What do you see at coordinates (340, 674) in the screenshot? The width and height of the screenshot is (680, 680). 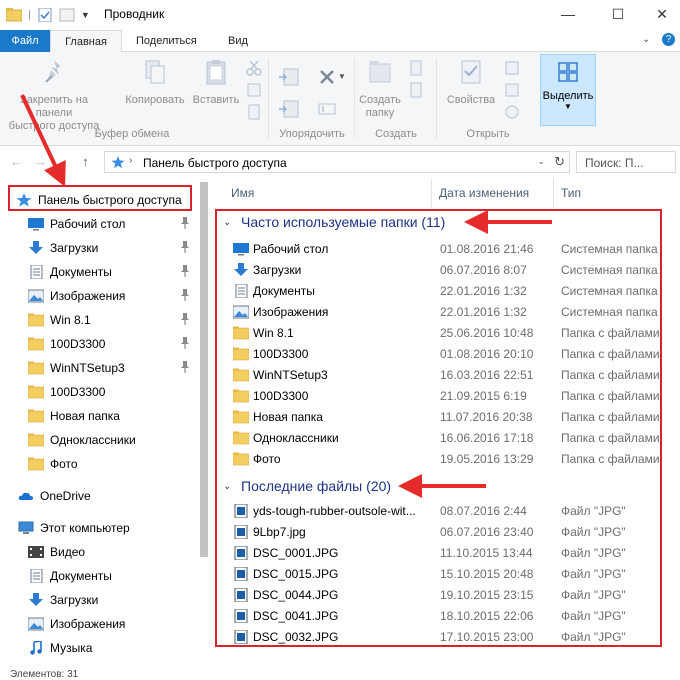 I see `status-bar: Элементов: 31` at bounding box center [340, 674].